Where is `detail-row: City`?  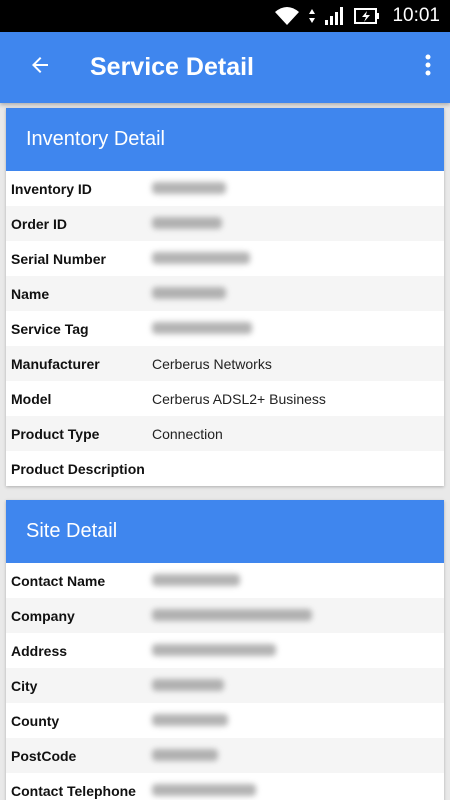
detail-row: City is located at coordinates (225, 685).